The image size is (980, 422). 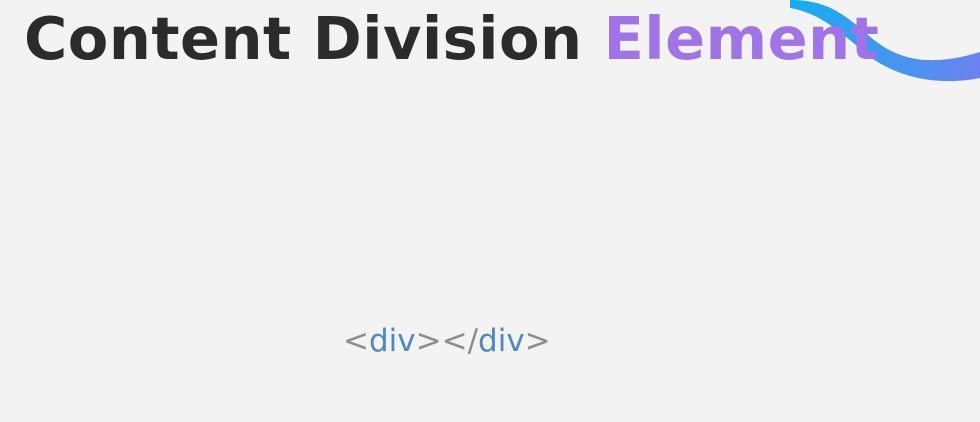 What do you see at coordinates (460, 341) in the screenshot?
I see `code-close-bracket: </` at bounding box center [460, 341].